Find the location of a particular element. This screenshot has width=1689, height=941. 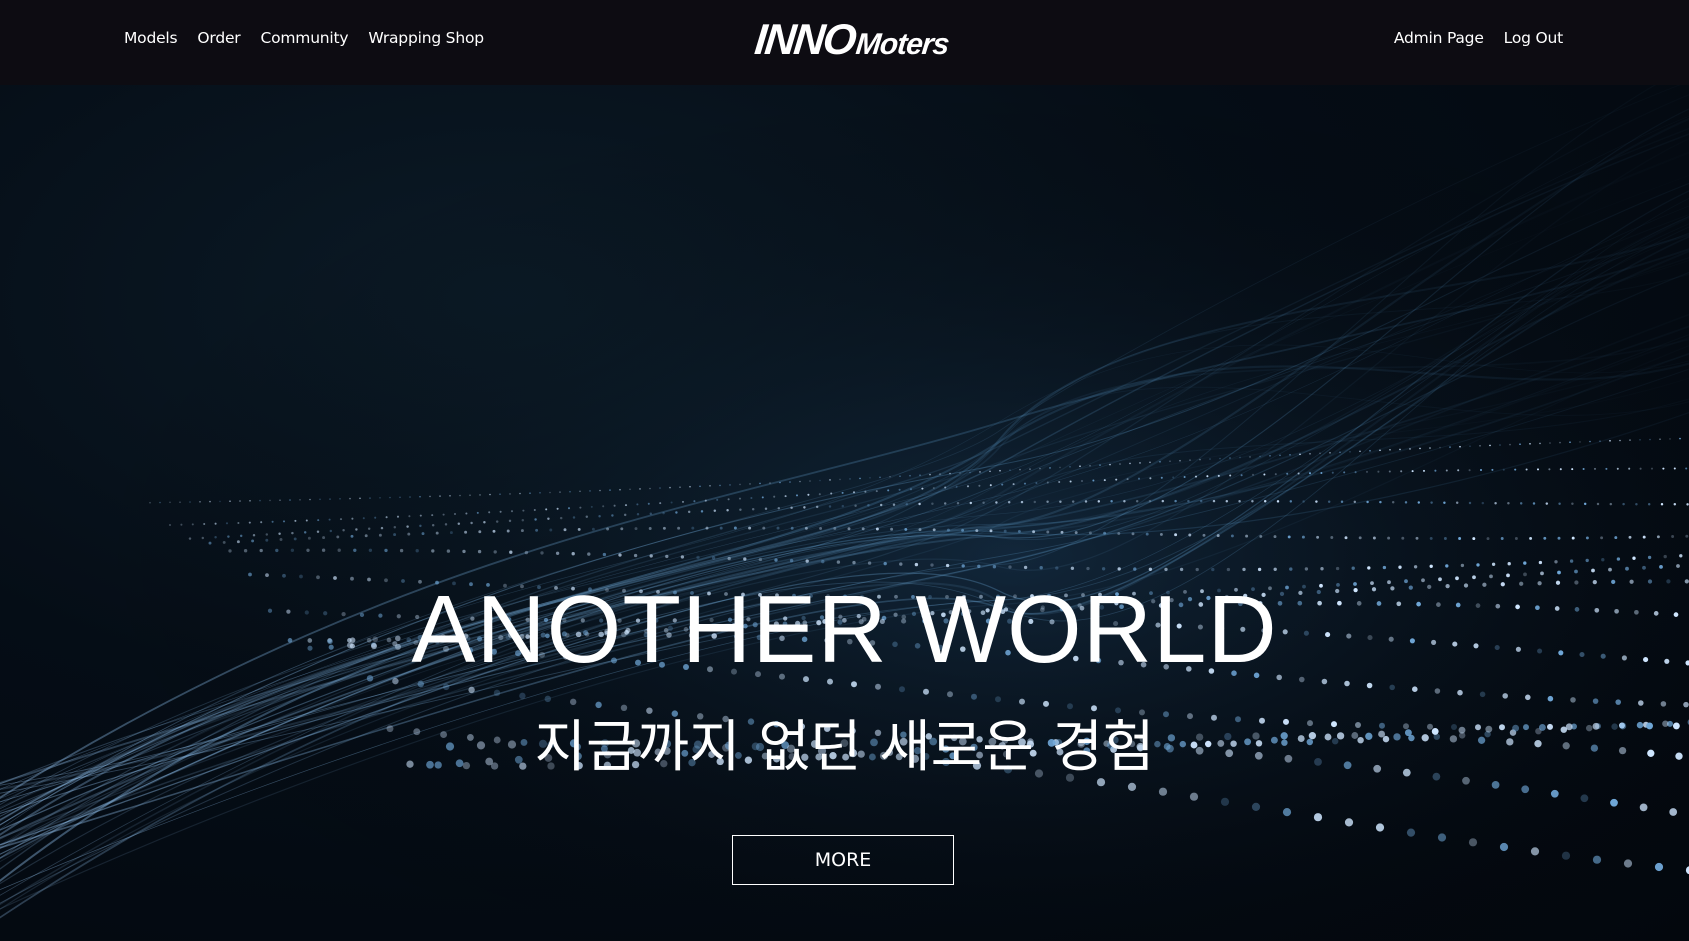

nav-link-admin-page: Admin Page is located at coordinates (1439, 38).